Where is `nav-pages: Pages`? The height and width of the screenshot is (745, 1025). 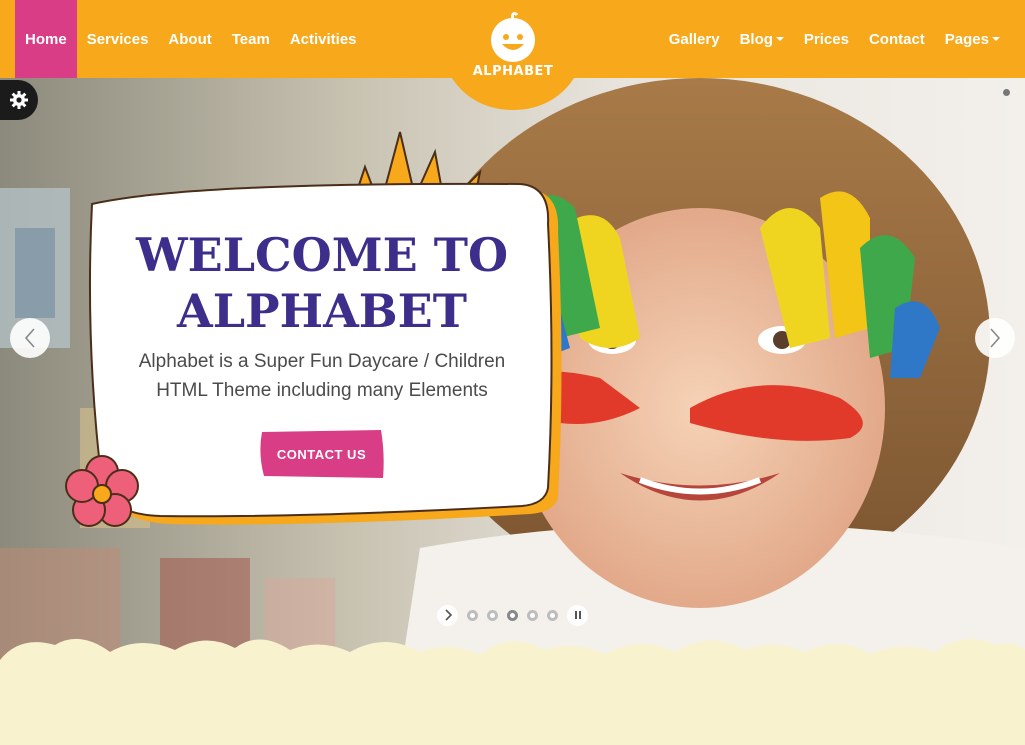 nav-pages: Pages is located at coordinates (972, 39).